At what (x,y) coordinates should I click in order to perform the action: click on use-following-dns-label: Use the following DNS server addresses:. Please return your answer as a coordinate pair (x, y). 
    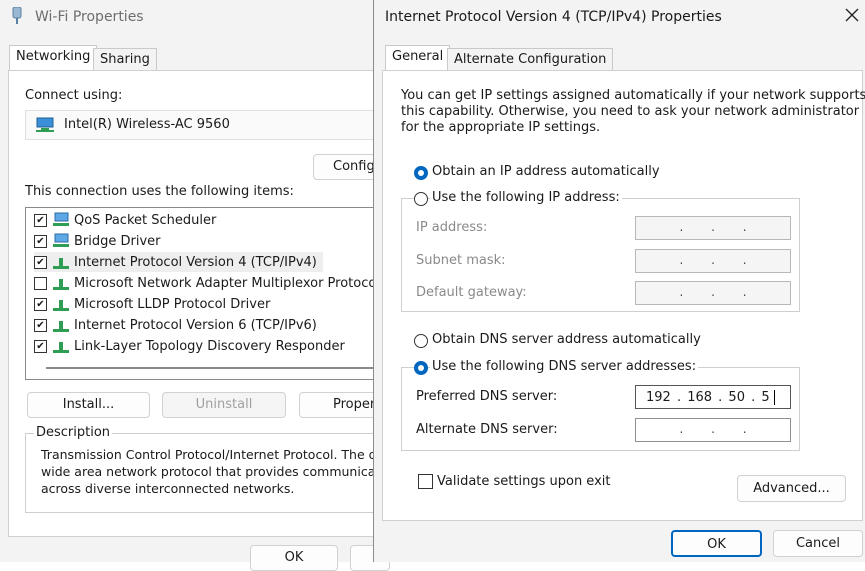
    Looking at the image, I should click on (564, 366).